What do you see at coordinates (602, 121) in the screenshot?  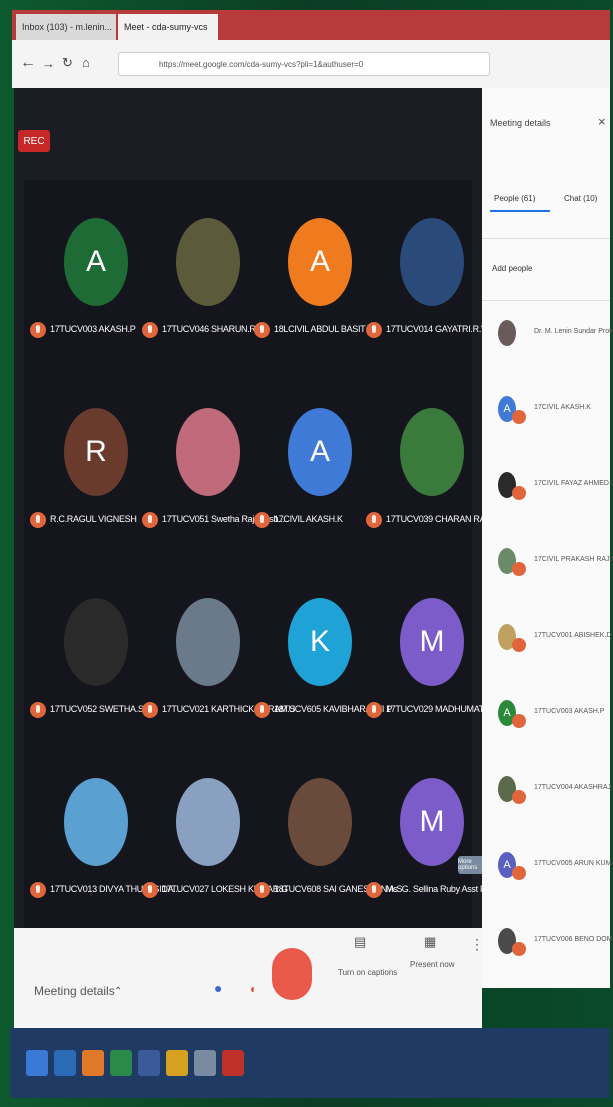 I see `close-icon: ×` at bounding box center [602, 121].